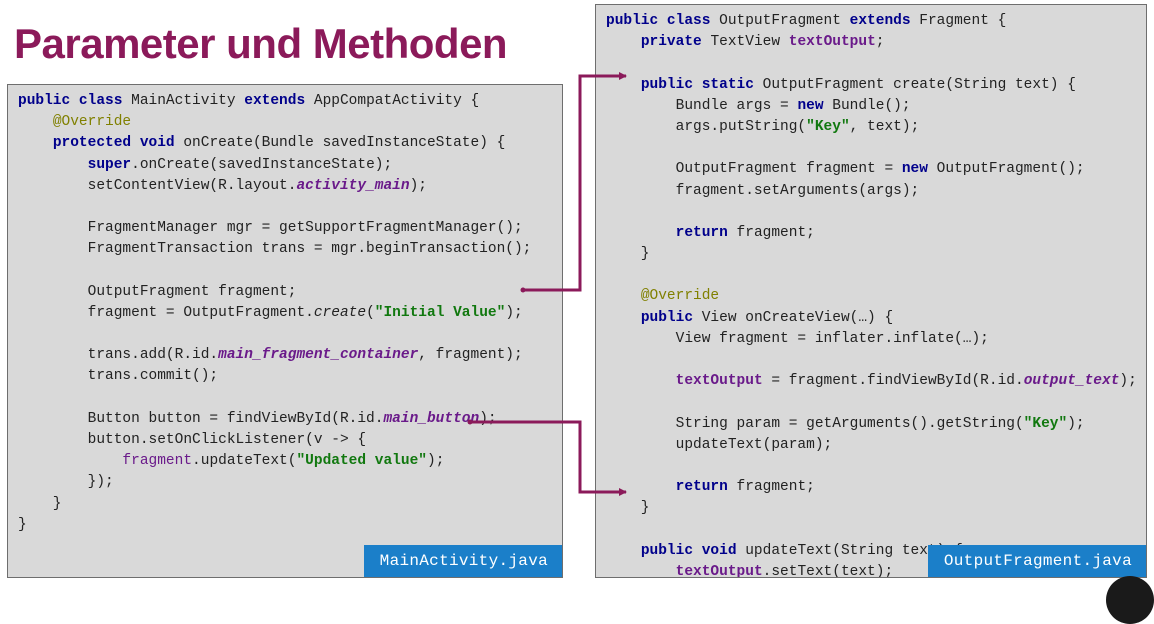 This screenshot has height=624, width=1154. Describe the element at coordinates (754, 169) in the screenshot. I see `code-token: OutputFragment fragment =` at that location.